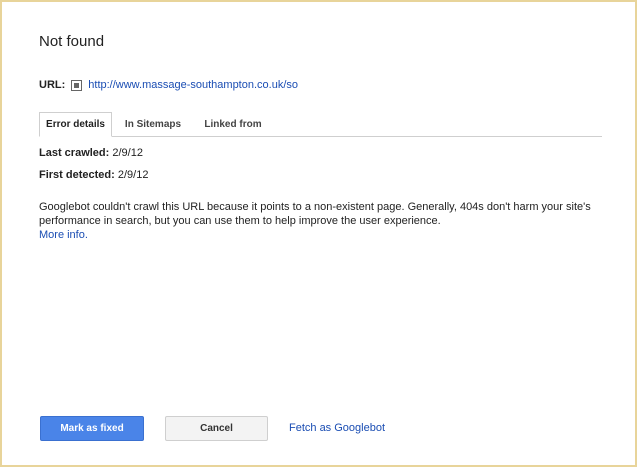  Describe the element at coordinates (72, 41) in the screenshot. I see `dialog-title: Not found` at that location.